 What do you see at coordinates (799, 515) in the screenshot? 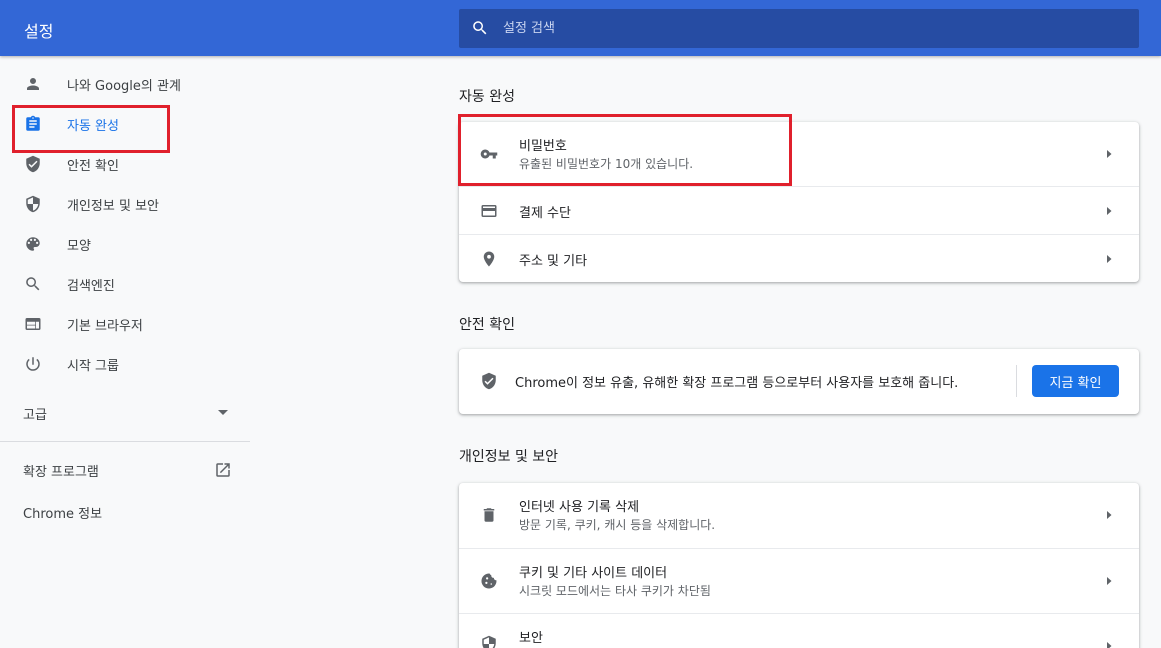
I see `clear-browsing-data-row: 인터넷 사용 기록 삭제 방문 기록, 쿠키, 캐시 등을 삭제합니다.` at bounding box center [799, 515].